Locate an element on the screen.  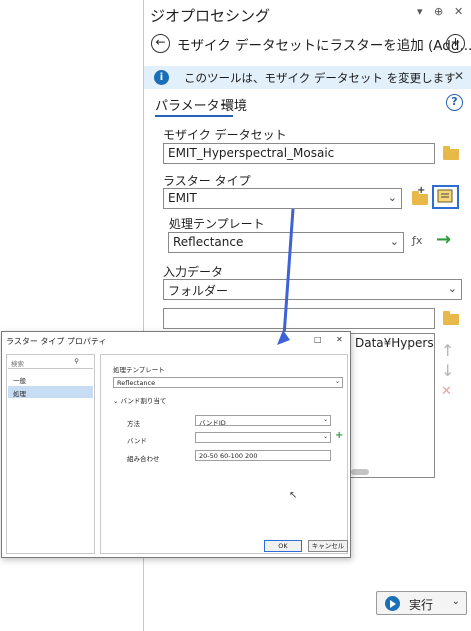
mosaic-dataset-field: EMIT_Hyperspectral_Mosaic is located at coordinates (299, 153).